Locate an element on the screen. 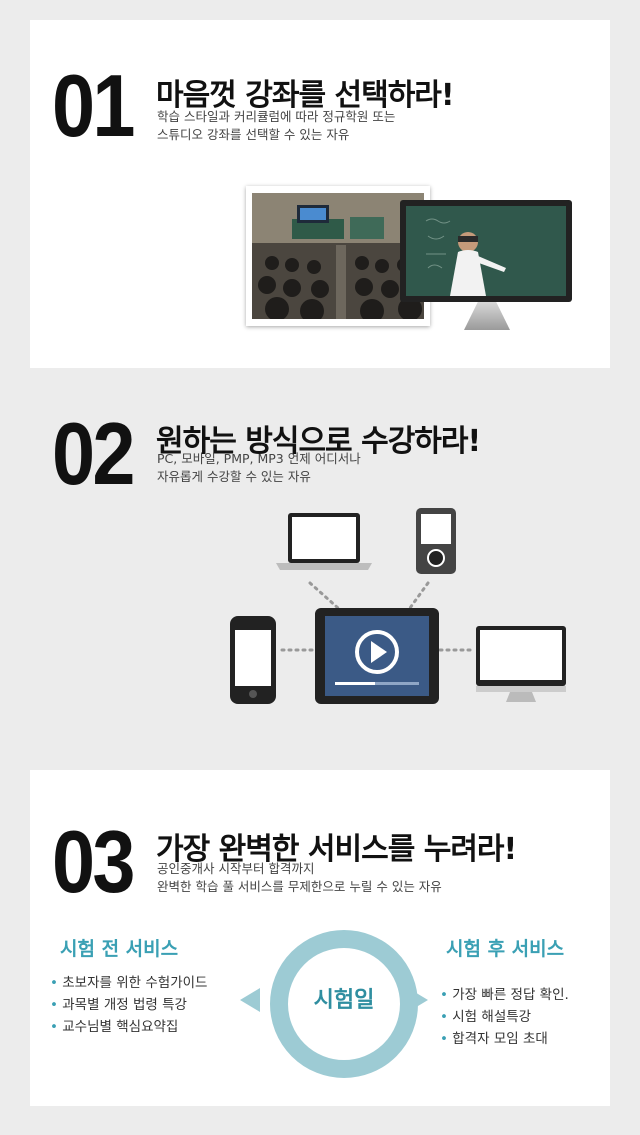 The width and height of the screenshot is (640, 1135). subtitle-line: 공인중개사 시작부터 합격까지 is located at coordinates (236, 868).